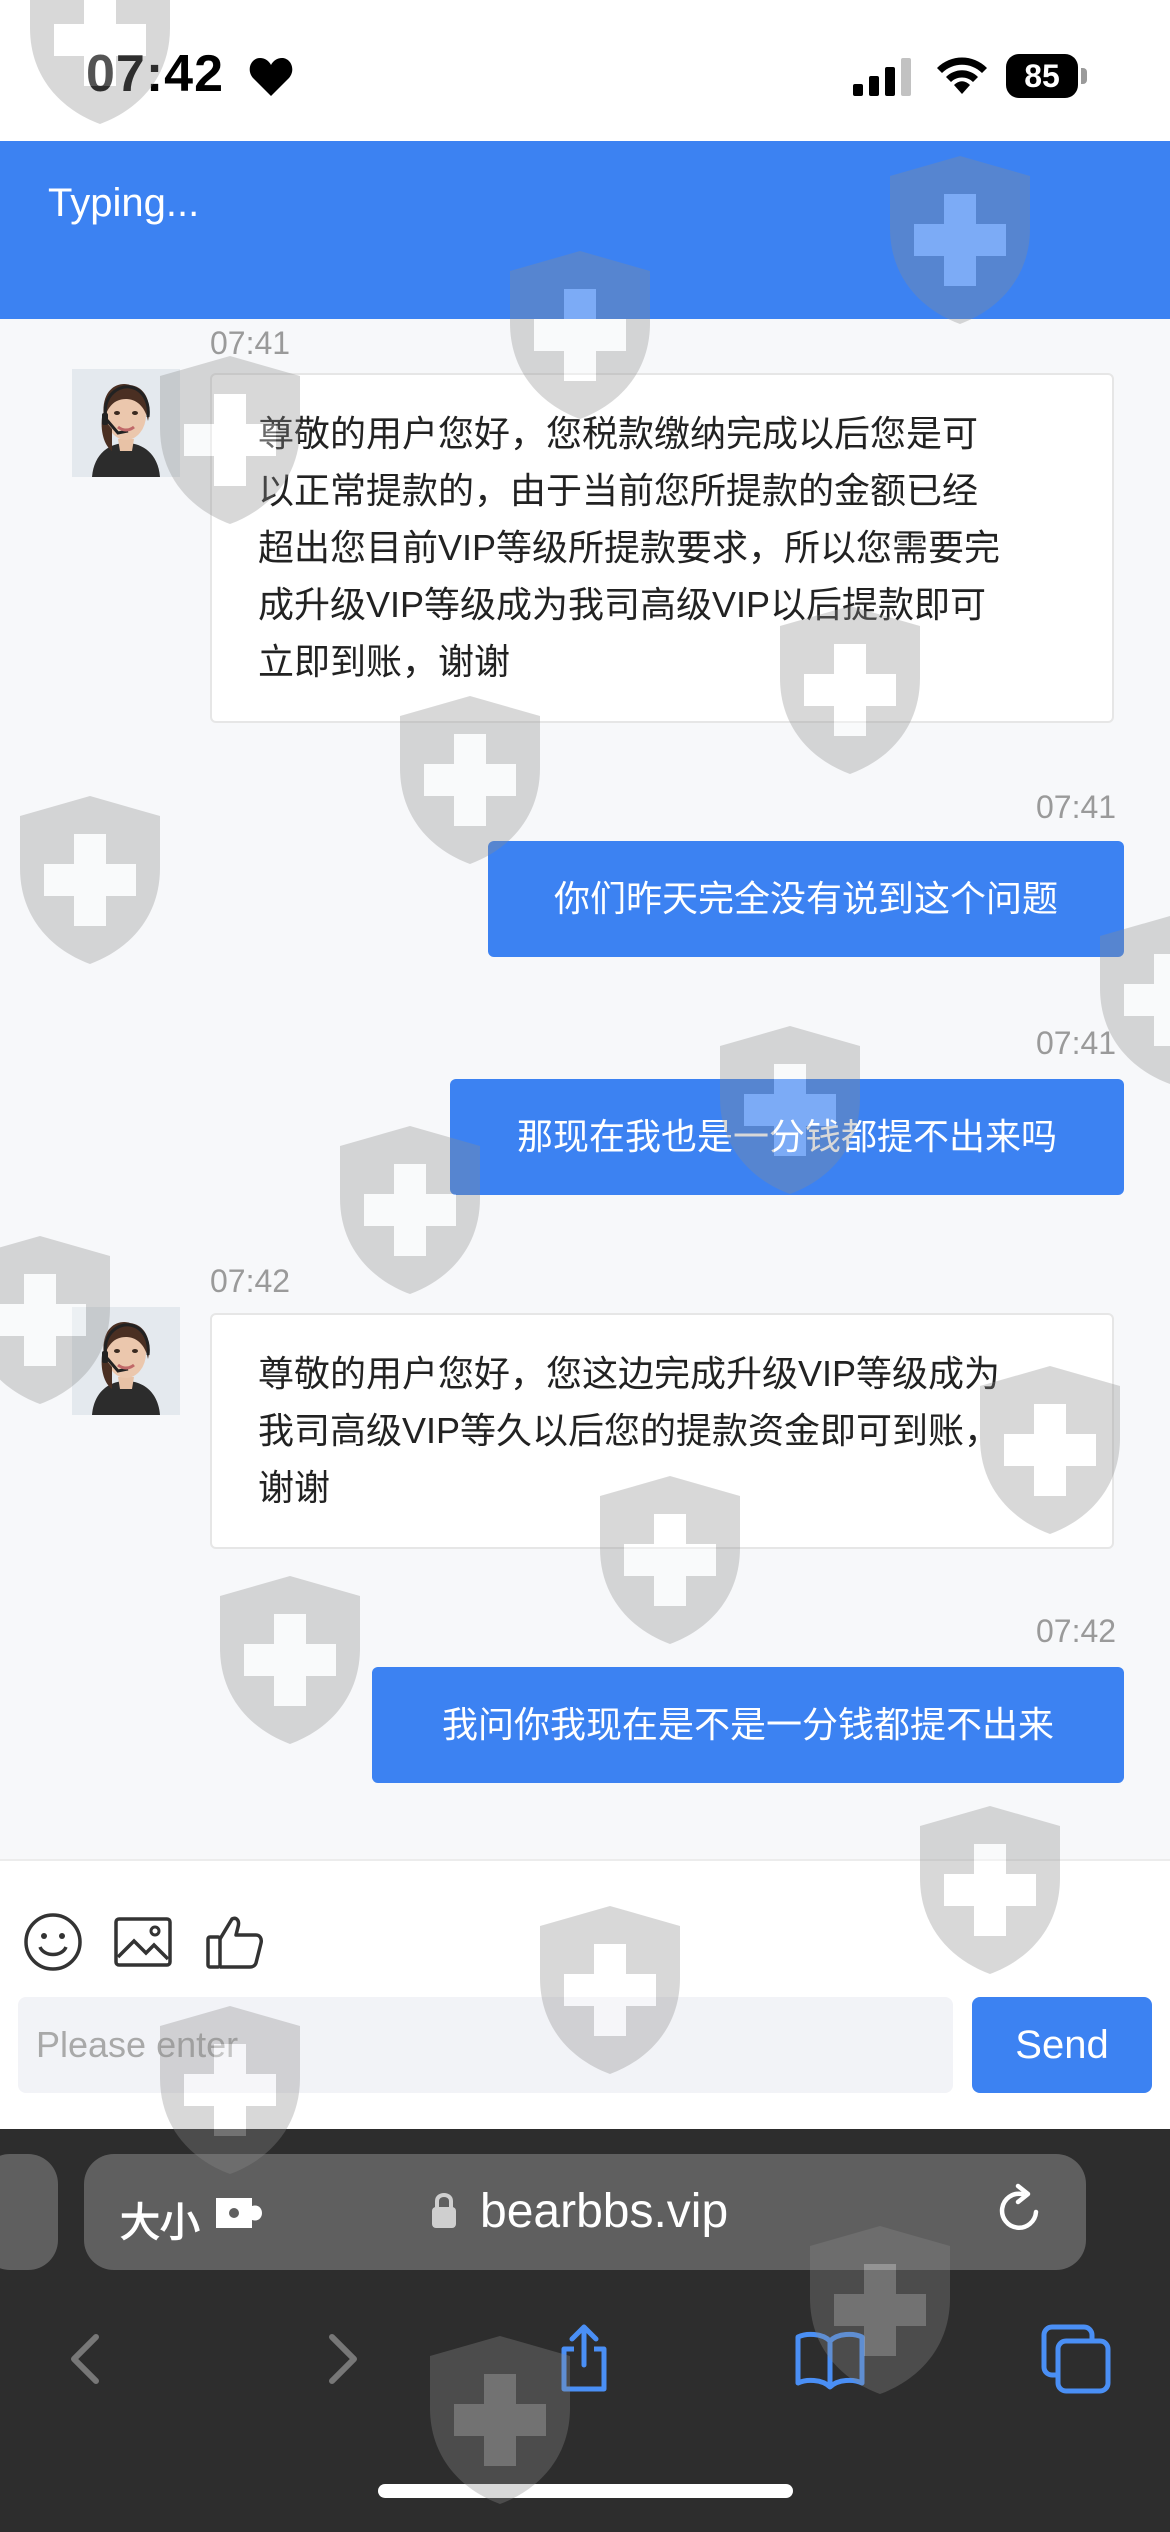  Describe the element at coordinates (1042, 76) in the screenshot. I see `battery-level: 85` at that location.